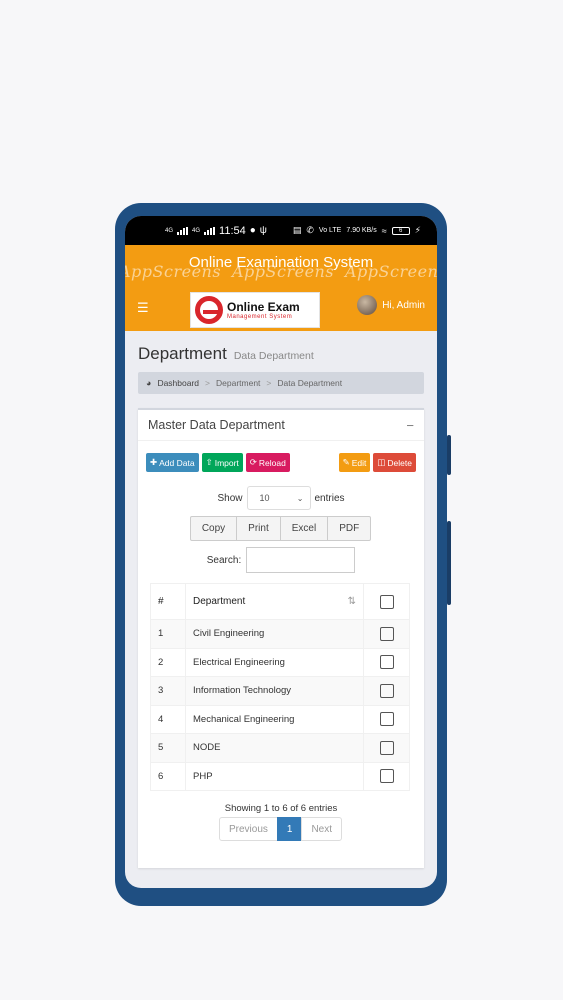 This screenshot has height=1000, width=563. I want to click on phone-side-button, so click(449, 455).